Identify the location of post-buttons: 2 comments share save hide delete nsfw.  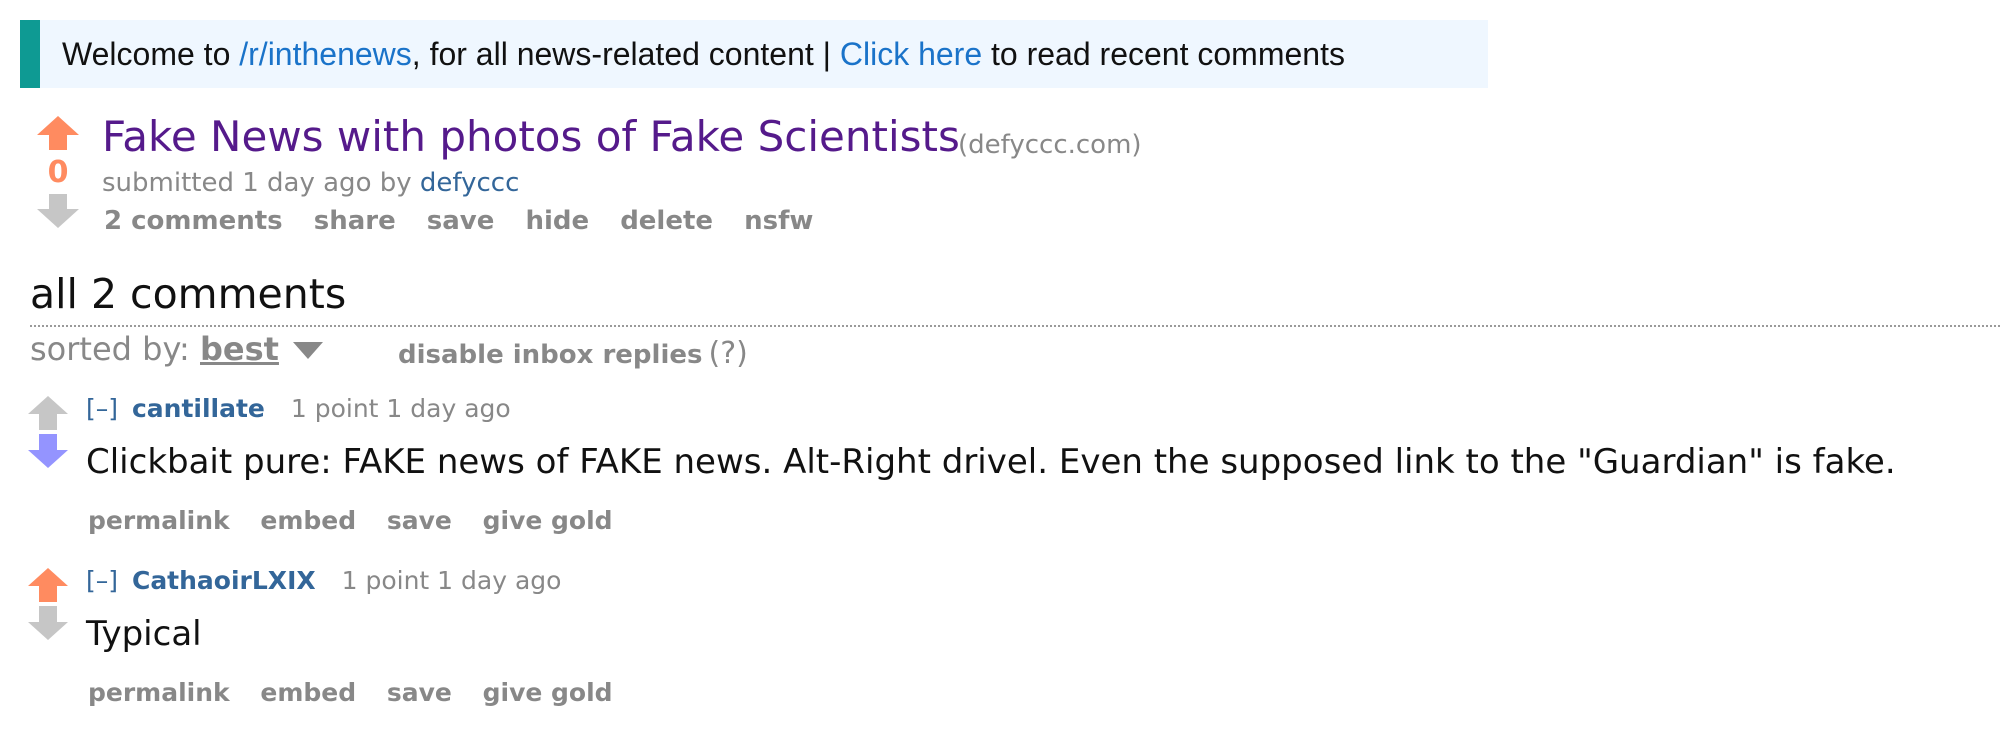
(469, 221).